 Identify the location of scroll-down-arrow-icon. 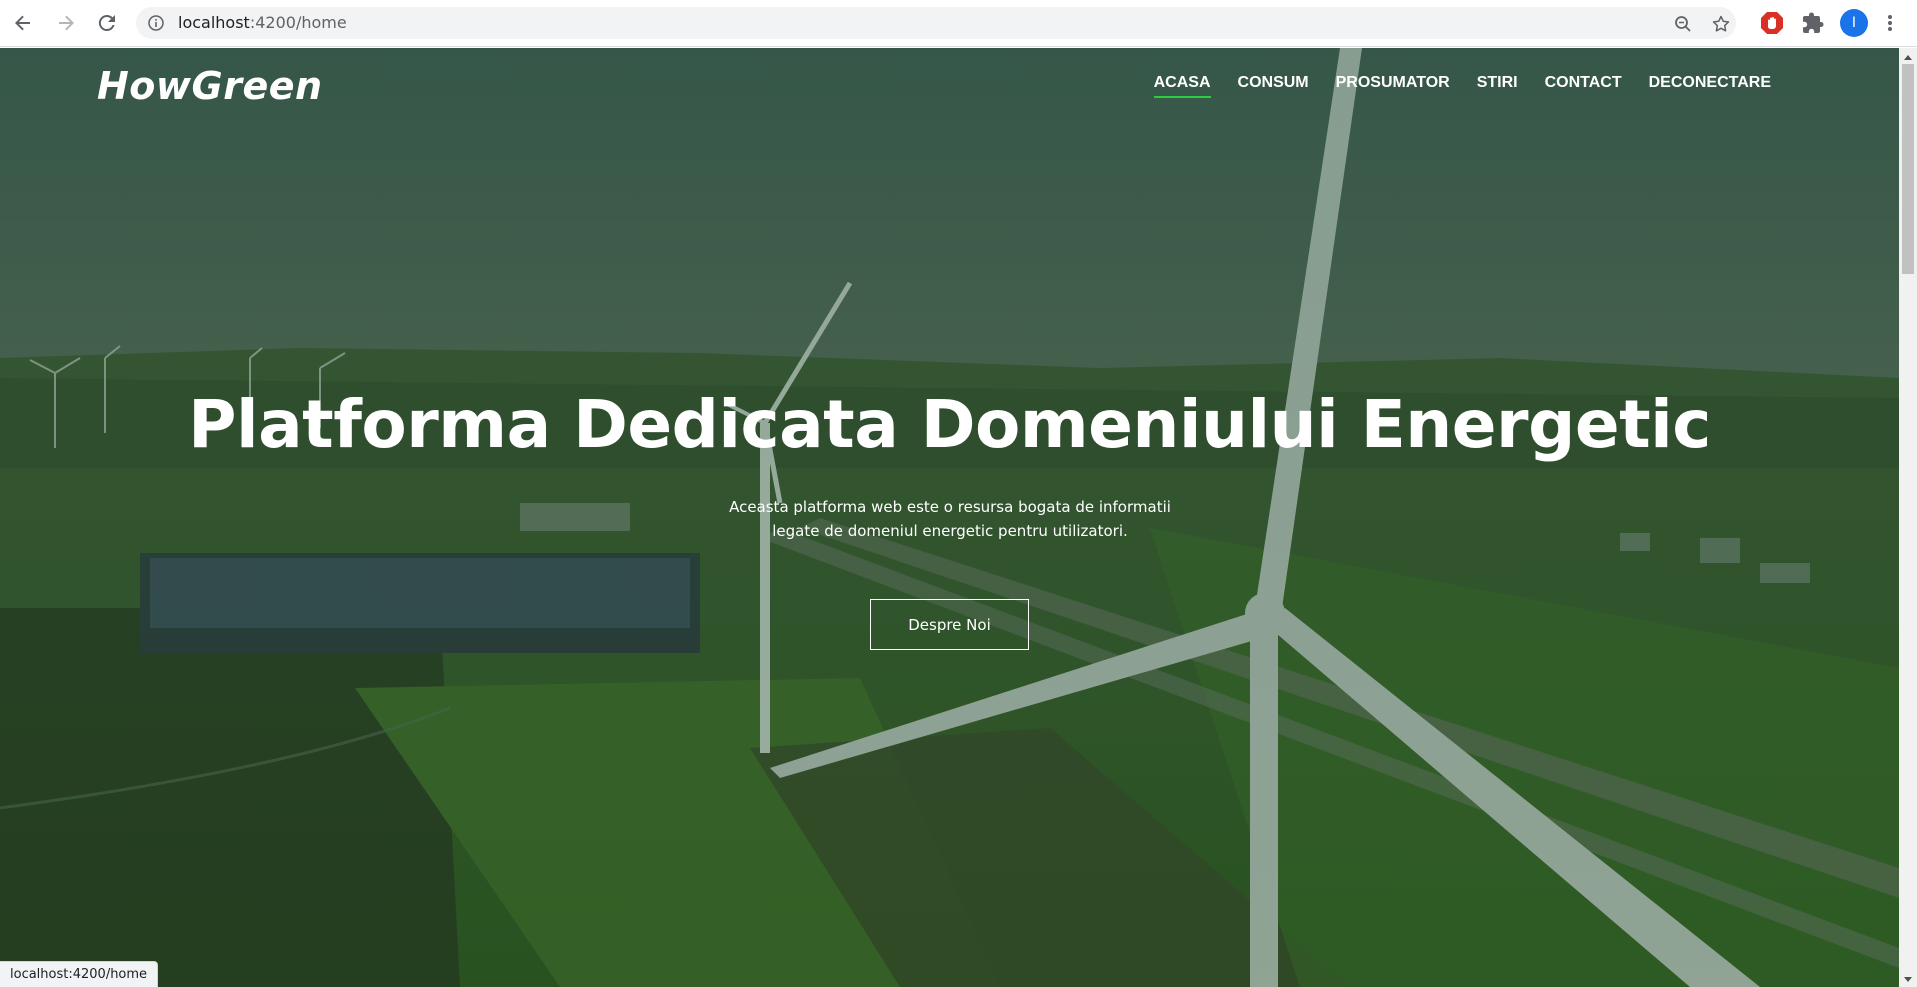
(1908, 979).